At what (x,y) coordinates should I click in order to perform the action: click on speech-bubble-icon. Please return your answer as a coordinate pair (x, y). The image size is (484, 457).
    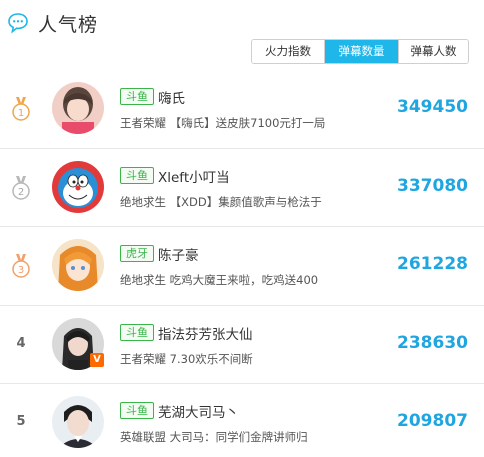
    Looking at the image, I should click on (18, 23).